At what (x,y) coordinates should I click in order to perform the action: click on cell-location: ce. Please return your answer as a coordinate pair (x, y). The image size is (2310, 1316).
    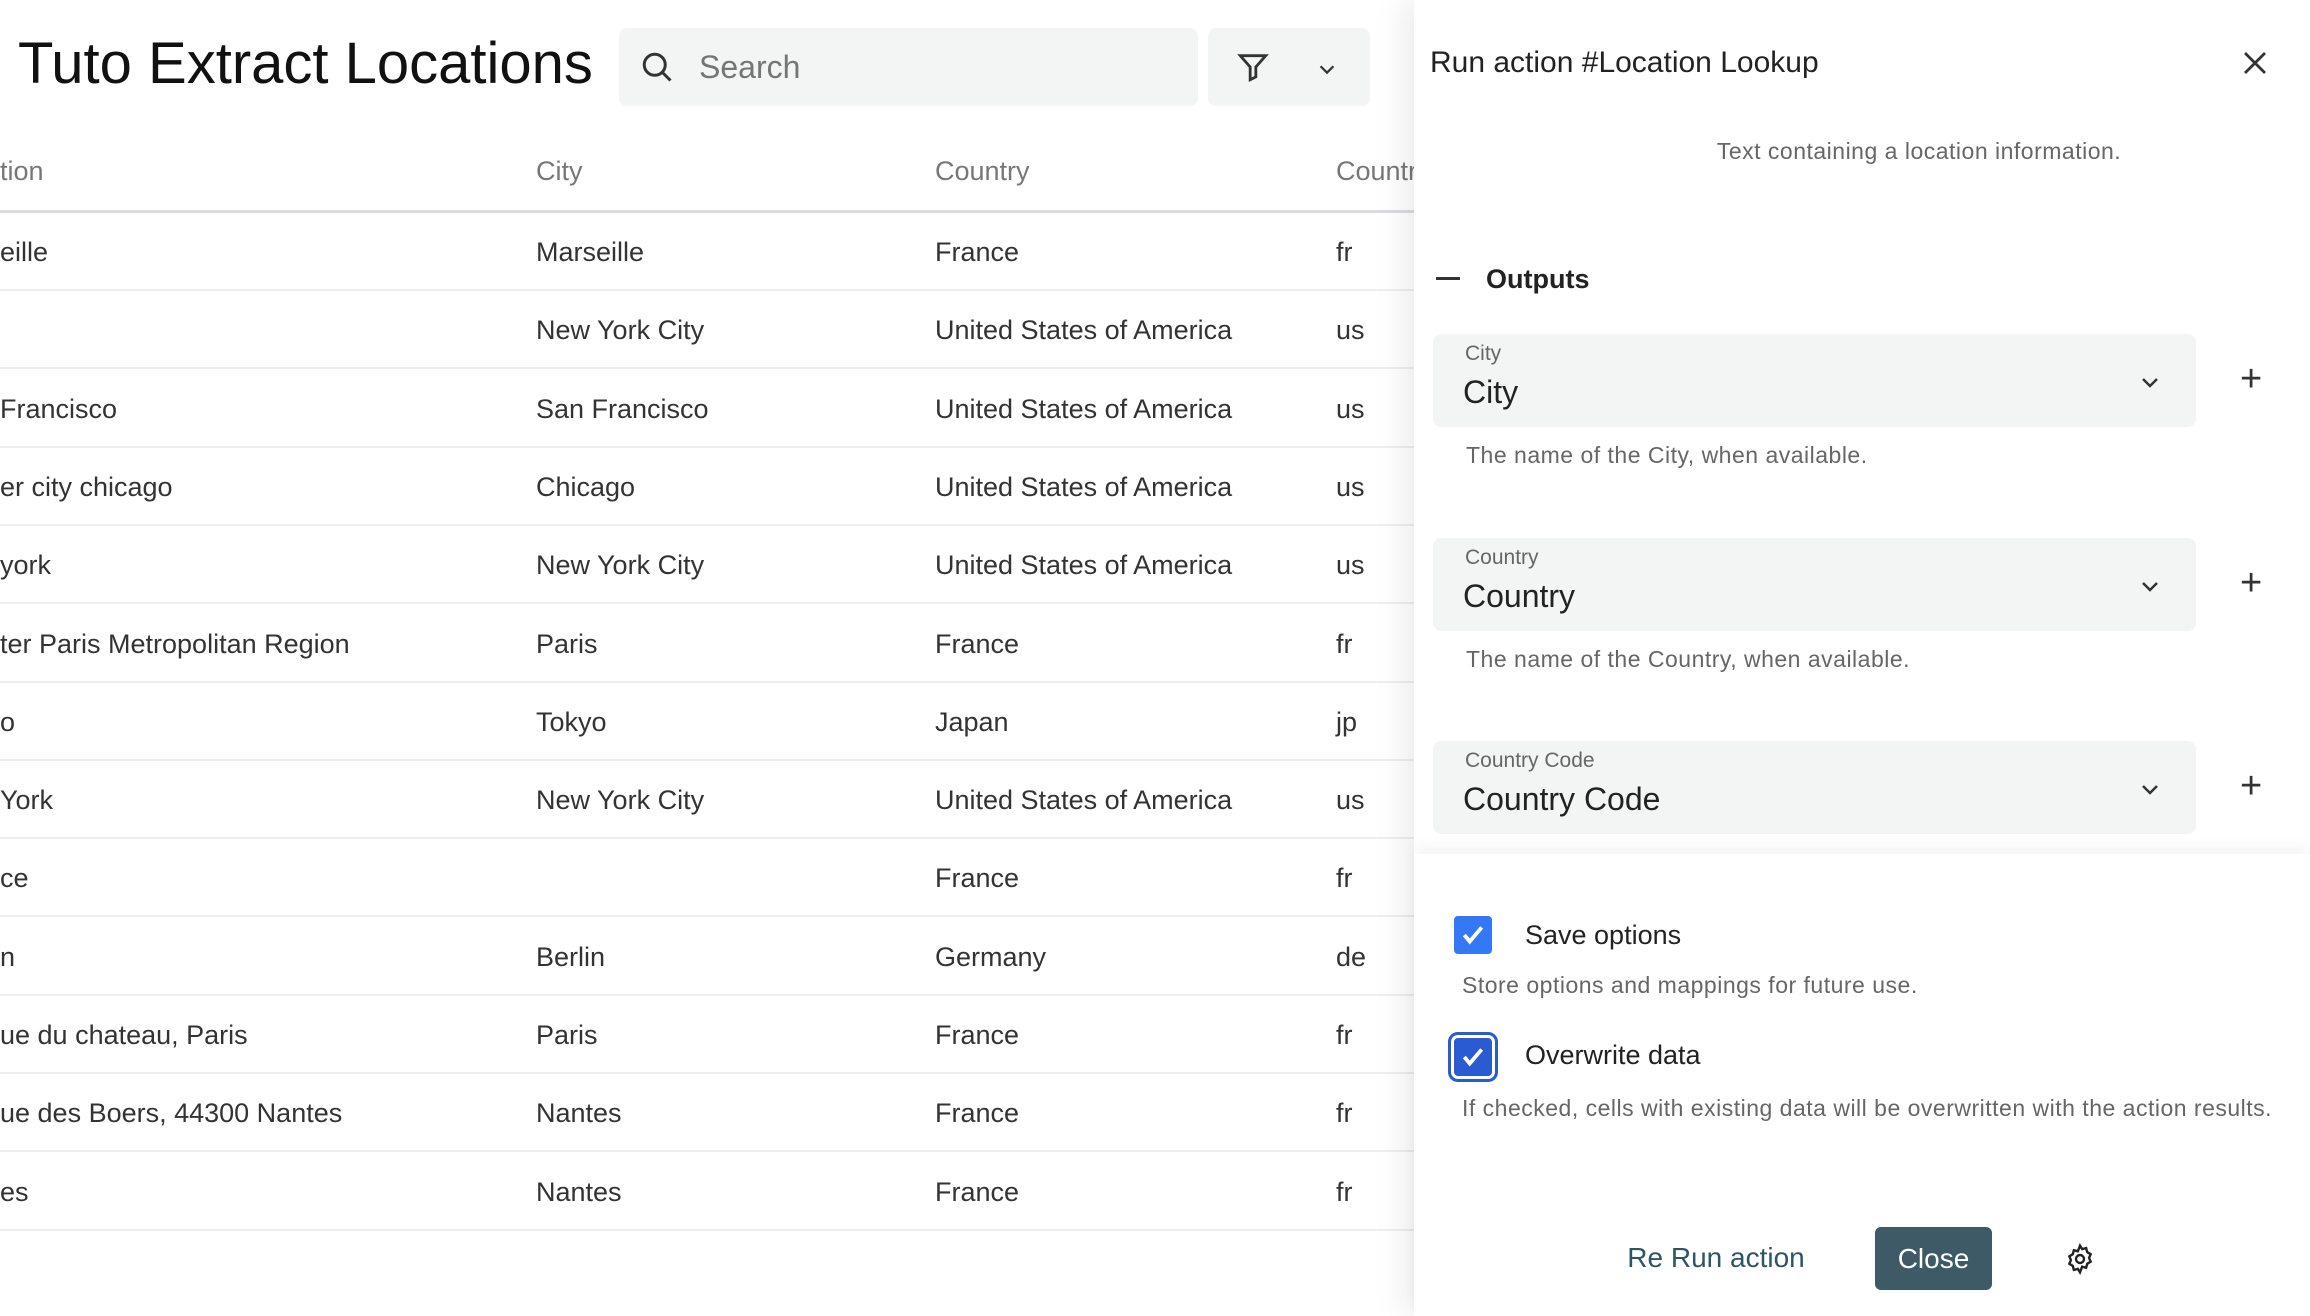
    Looking at the image, I should click on (14, 878).